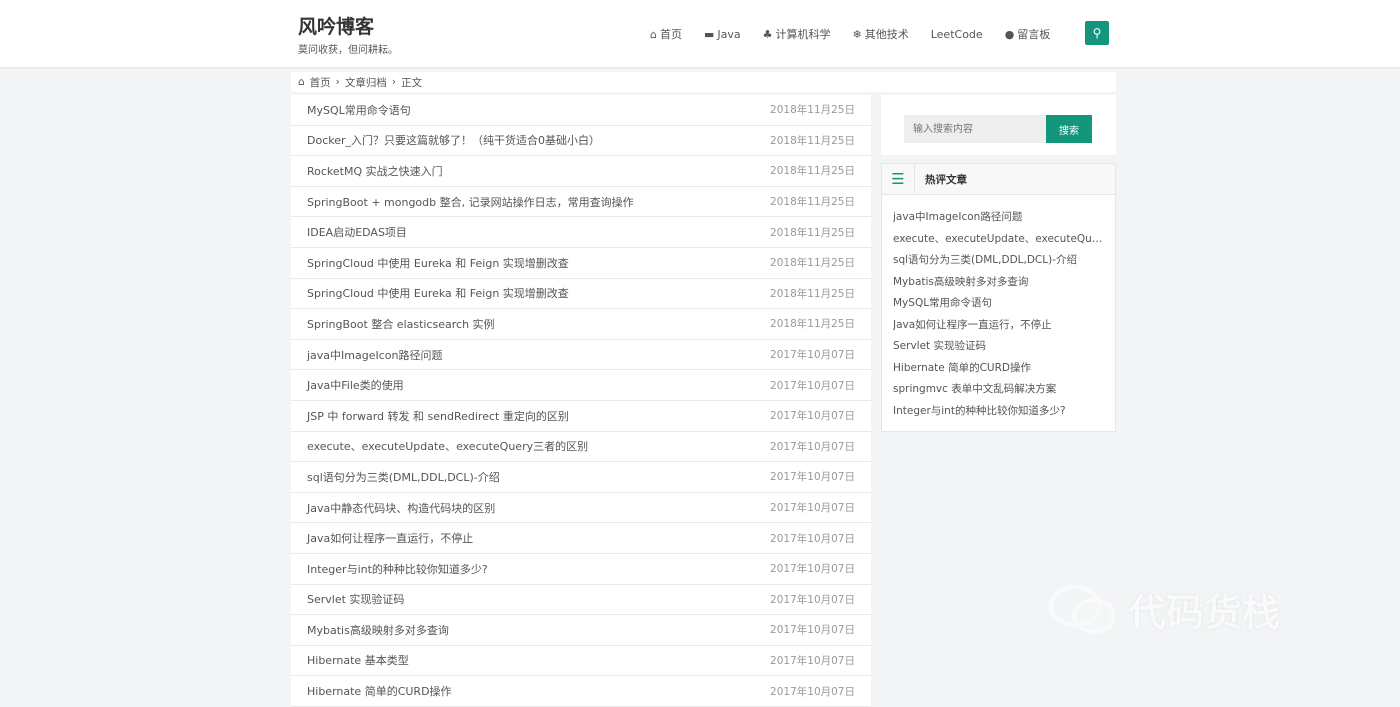 This screenshot has height=707, width=1400. What do you see at coordinates (1009, 34) in the screenshot?
I see `comment-icon: ●` at bounding box center [1009, 34].